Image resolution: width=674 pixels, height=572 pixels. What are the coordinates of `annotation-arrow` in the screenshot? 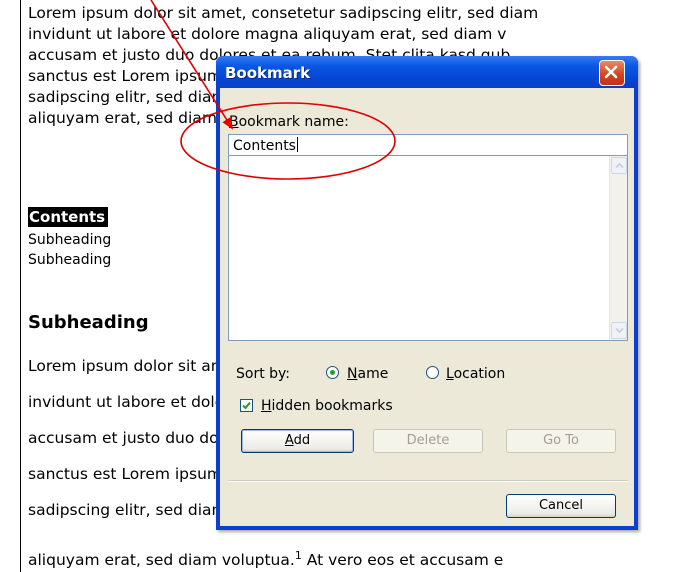 It's located at (192, 65).